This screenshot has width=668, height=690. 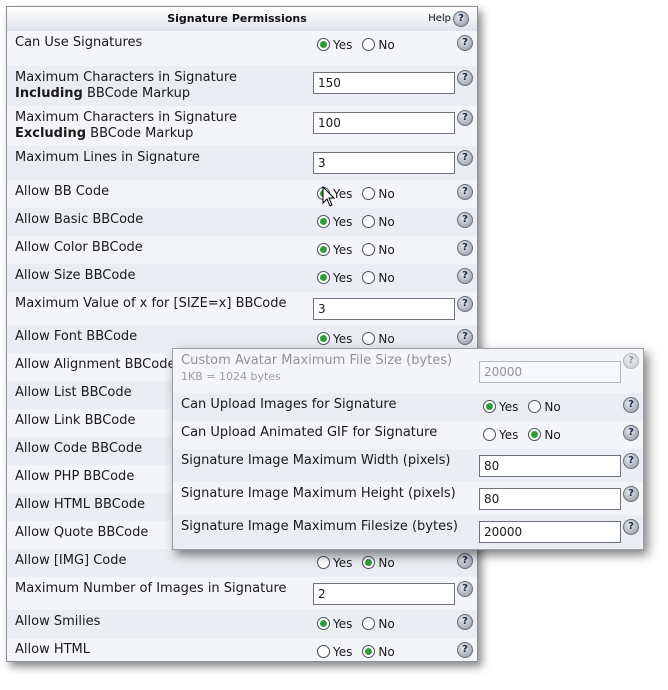 I want to click on setting-label-line: Maximum Characters in Signature, so click(x=126, y=117).